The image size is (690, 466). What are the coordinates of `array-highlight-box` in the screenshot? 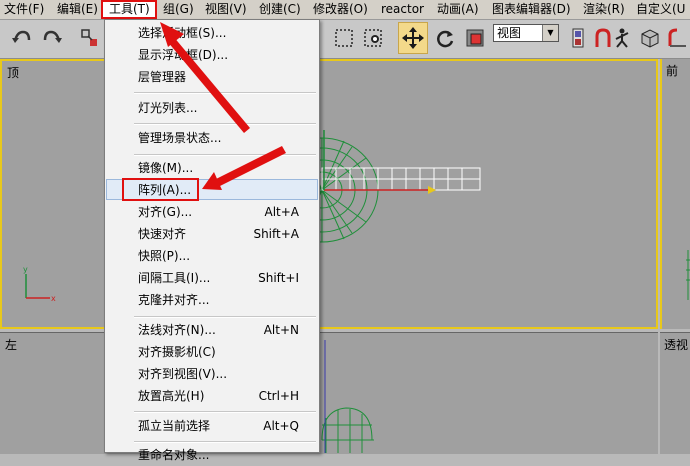 It's located at (160, 189).